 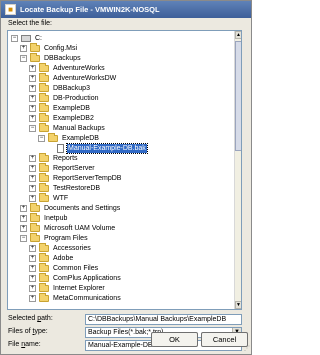 I want to click on tree-item: + DB-Production, so click(x=64, y=98).